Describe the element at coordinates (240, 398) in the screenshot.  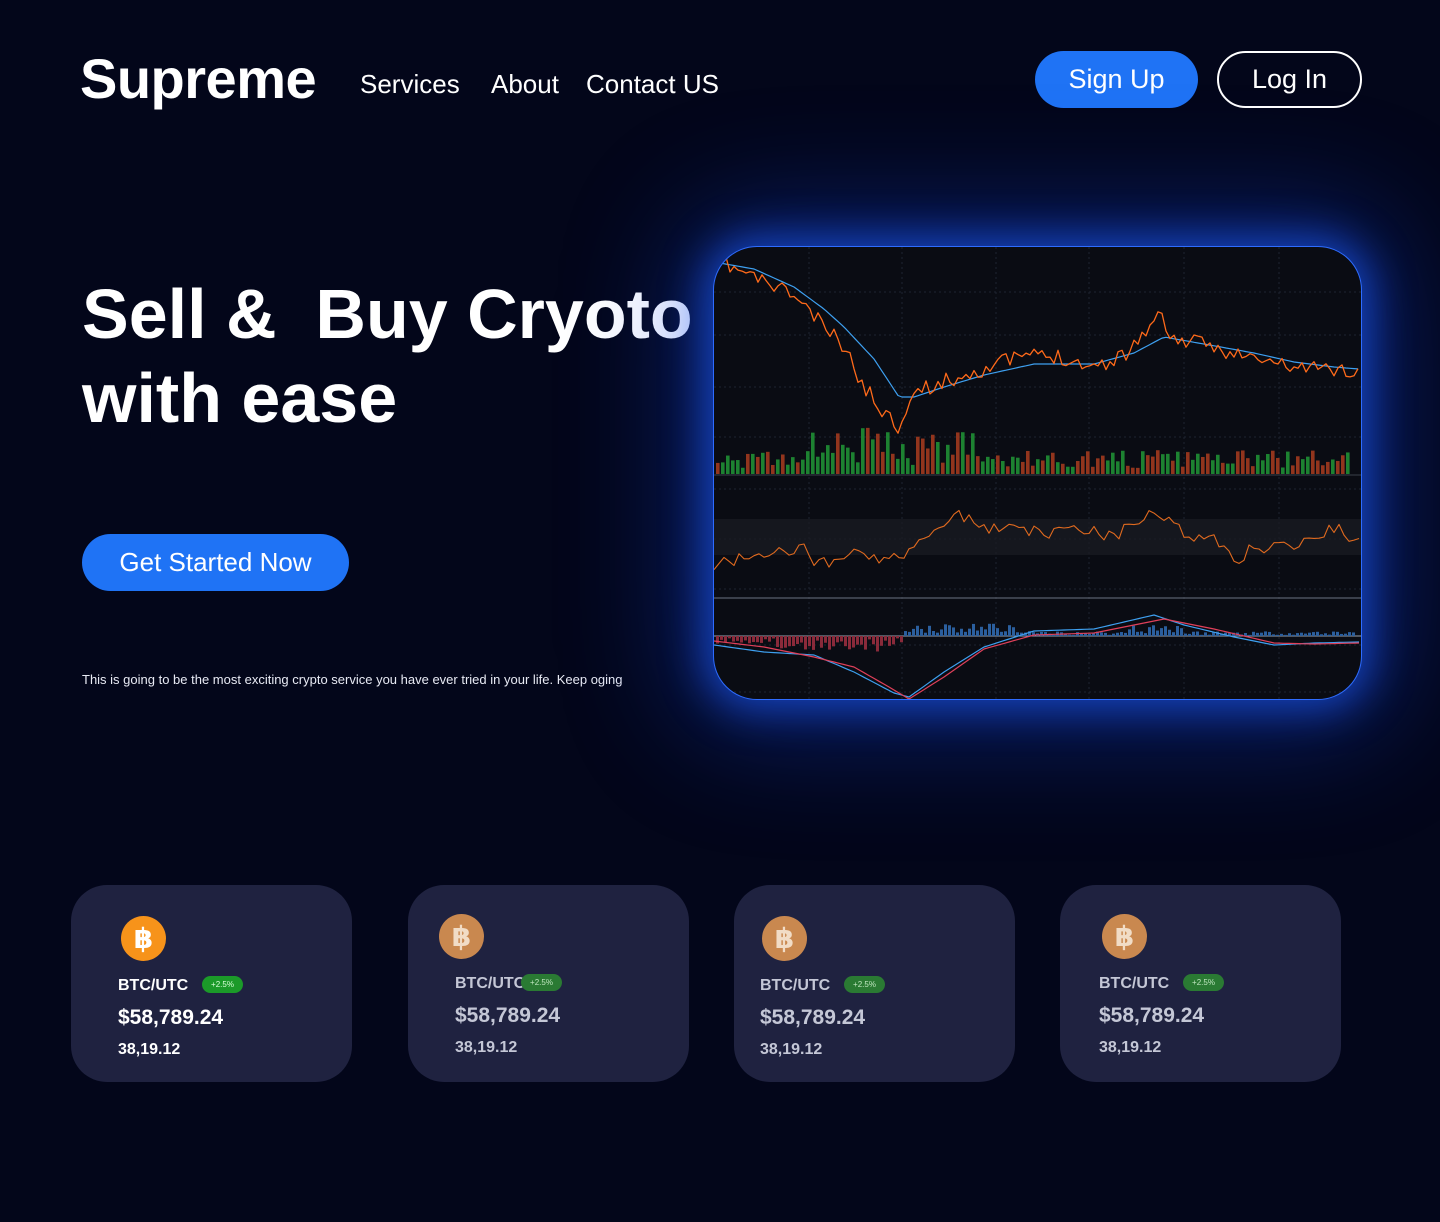
I see `hero-title-line-2: with ease` at that location.